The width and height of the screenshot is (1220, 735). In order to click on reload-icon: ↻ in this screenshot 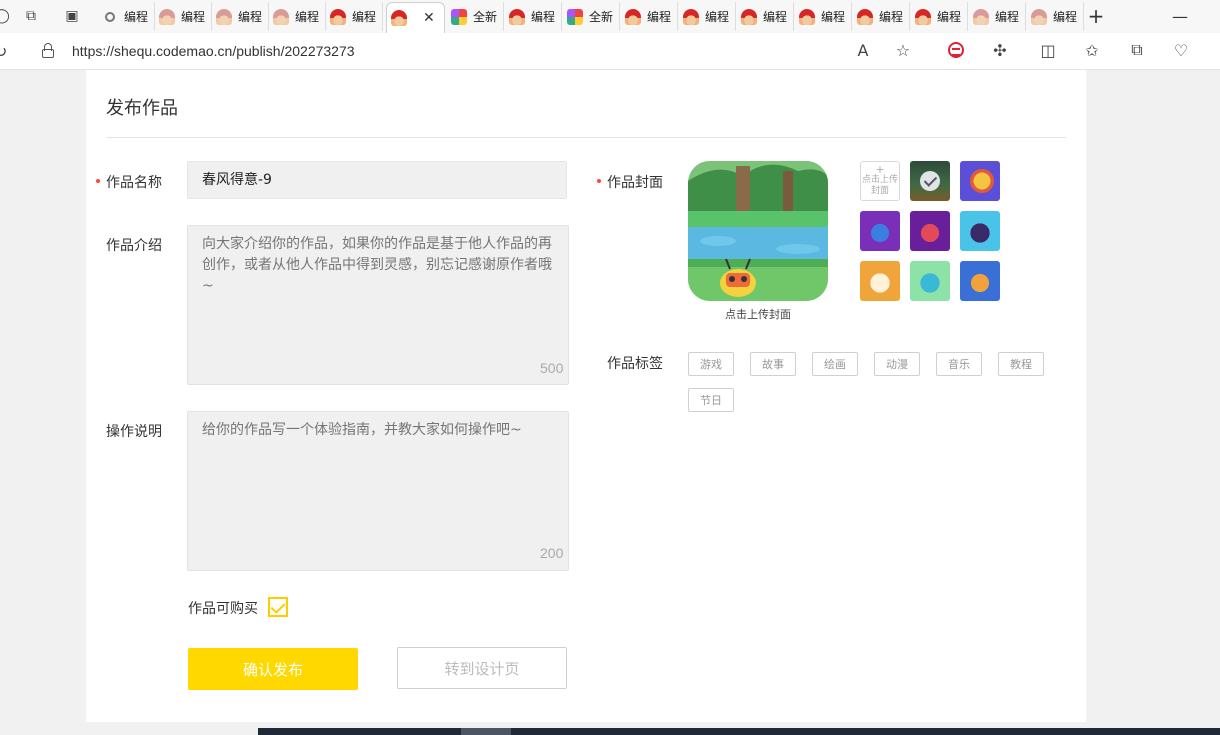, I will do `click(3, 51)`.